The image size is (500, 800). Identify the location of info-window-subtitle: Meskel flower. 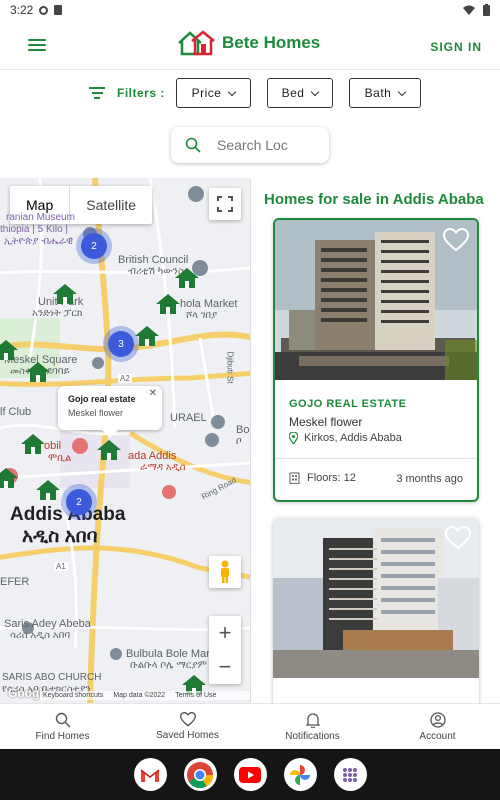
(96, 413).